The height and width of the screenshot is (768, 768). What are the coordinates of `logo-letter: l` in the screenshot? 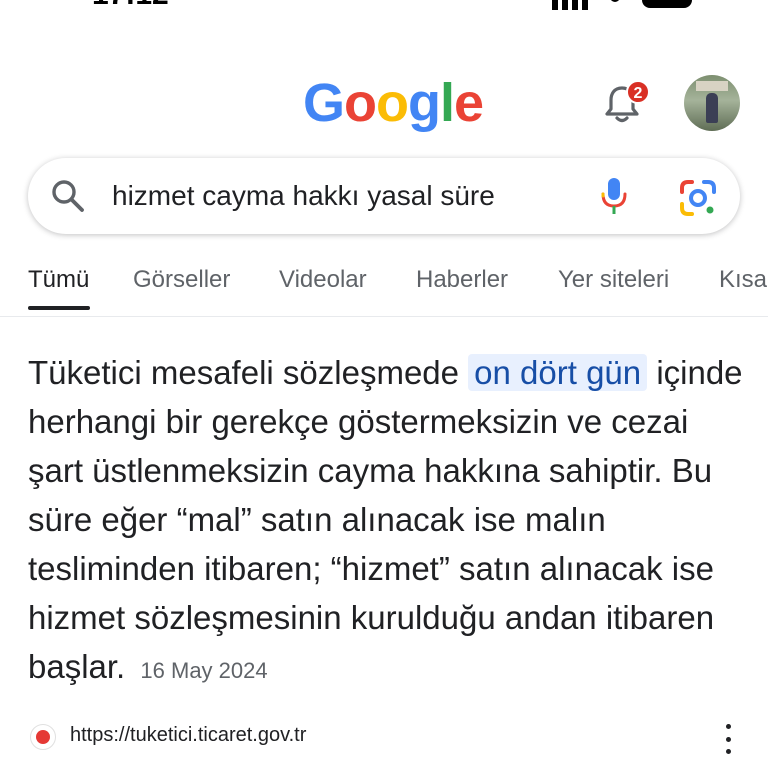 It's located at (447, 103).